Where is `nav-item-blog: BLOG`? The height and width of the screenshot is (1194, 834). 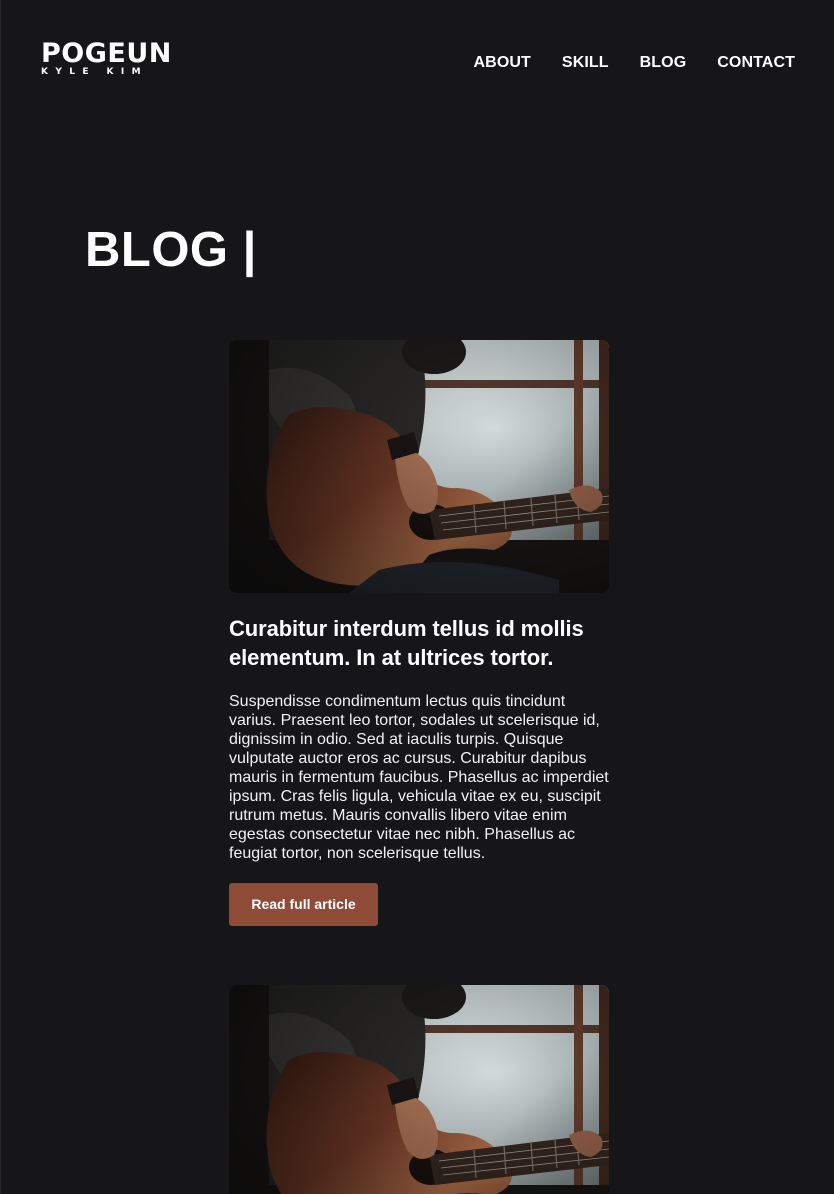 nav-item-blog: BLOG is located at coordinates (663, 63).